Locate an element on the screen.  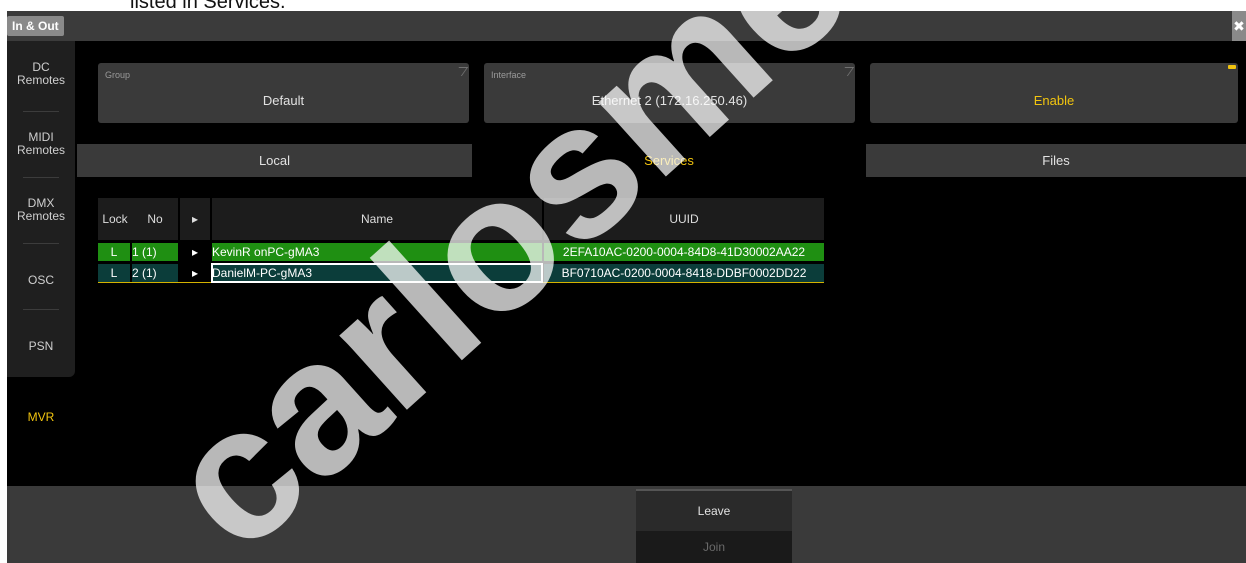
tab-services: Services is located at coordinates (669, 160).